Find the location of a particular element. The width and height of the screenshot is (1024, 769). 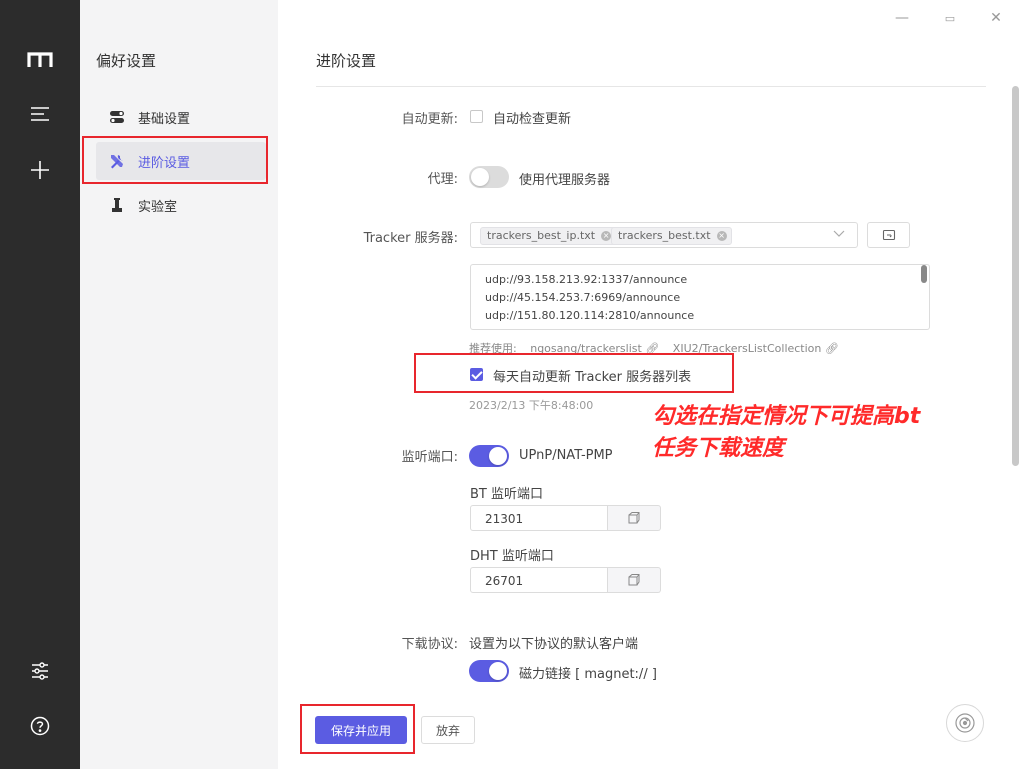

sidebar-item-label: 实验室 is located at coordinates (158, 207).